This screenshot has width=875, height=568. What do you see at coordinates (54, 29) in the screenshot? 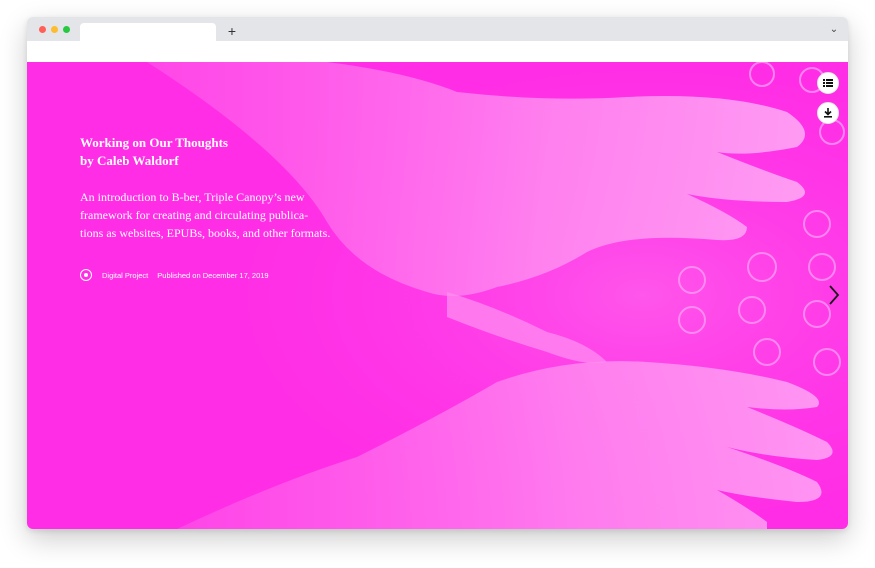
I see `minimize-window-button` at bounding box center [54, 29].